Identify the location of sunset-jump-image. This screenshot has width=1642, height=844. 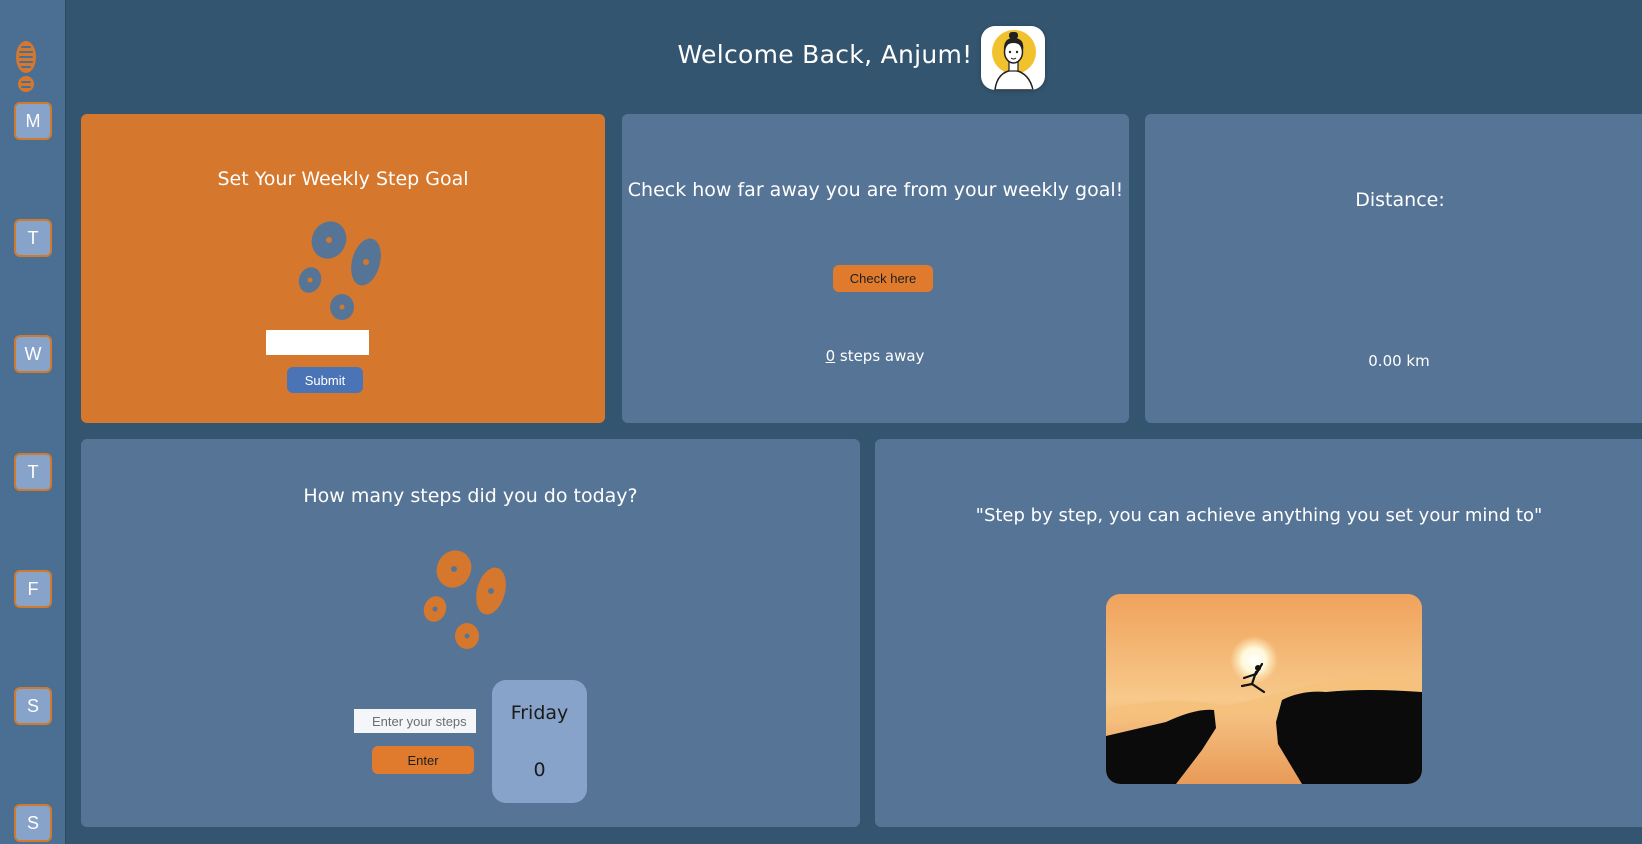
(1264, 689).